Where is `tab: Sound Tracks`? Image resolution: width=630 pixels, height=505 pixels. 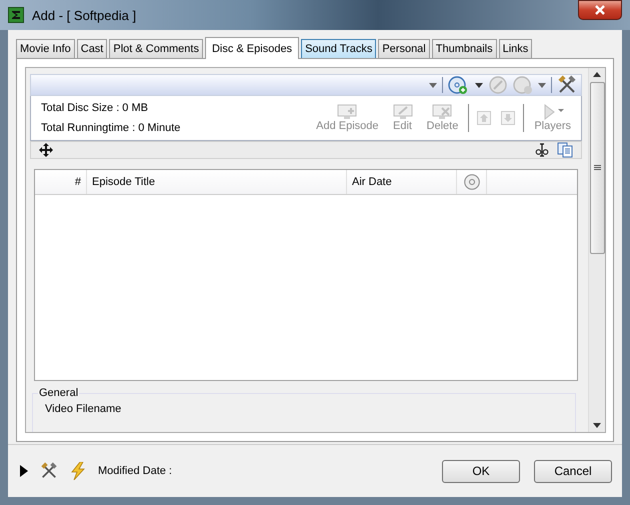 tab: Sound Tracks is located at coordinates (338, 48).